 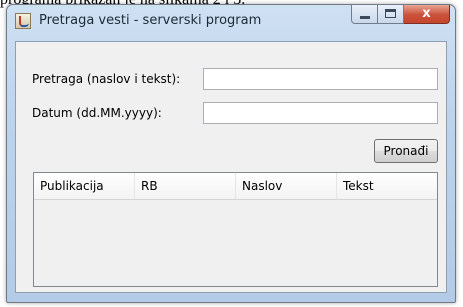 What do you see at coordinates (106, 79) in the screenshot?
I see `search-label: Pretraga (naslov i tekst):` at bounding box center [106, 79].